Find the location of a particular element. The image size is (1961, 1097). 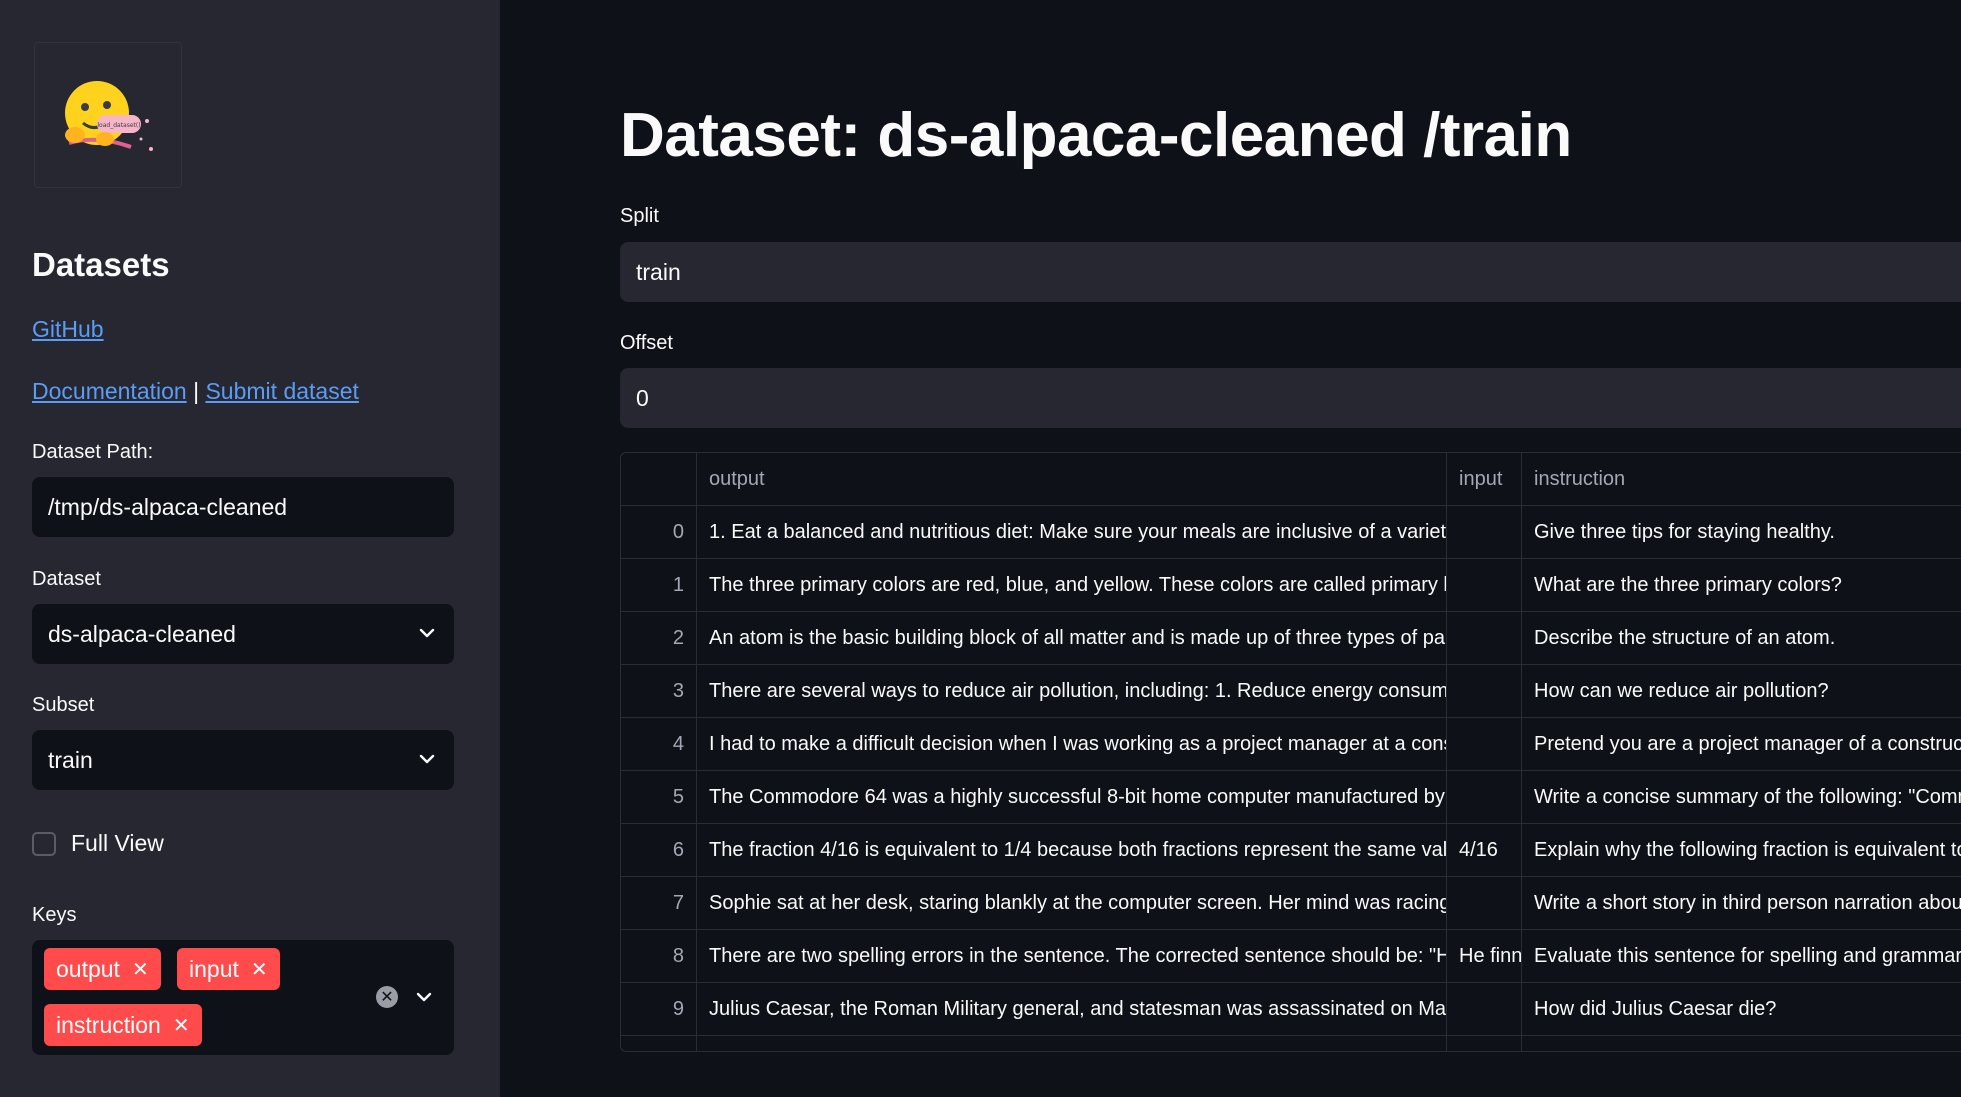

cell-output: The capital city of France is Paris. is located at coordinates (1072, 1043).